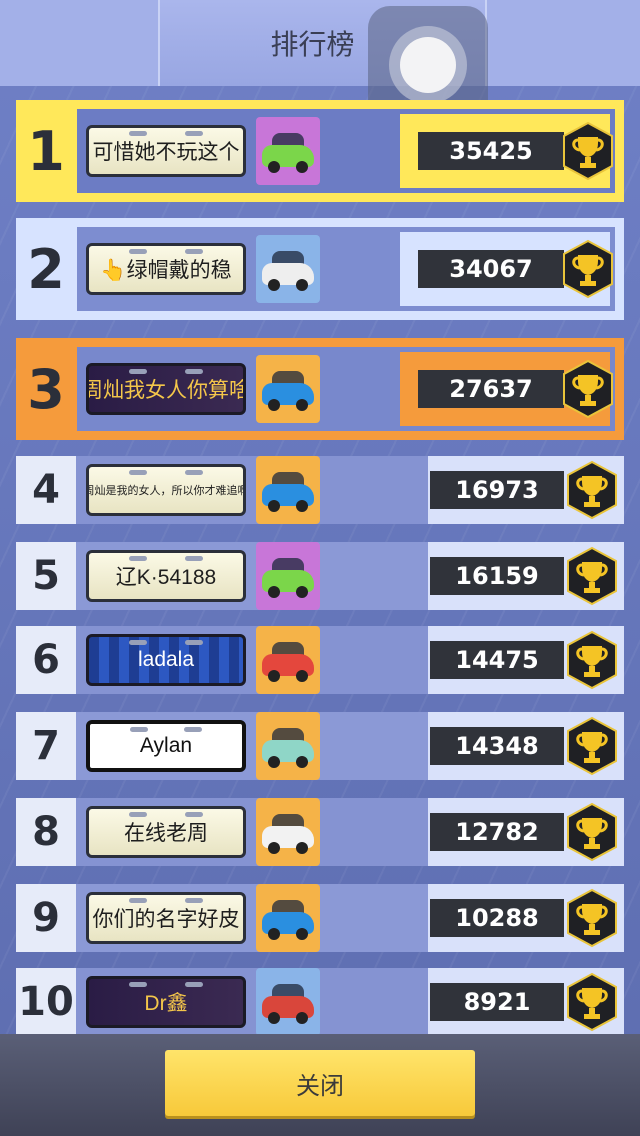 The height and width of the screenshot is (1136, 640). I want to click on leaderboard-row: 8 在线老周 12782, so click(320, 832).